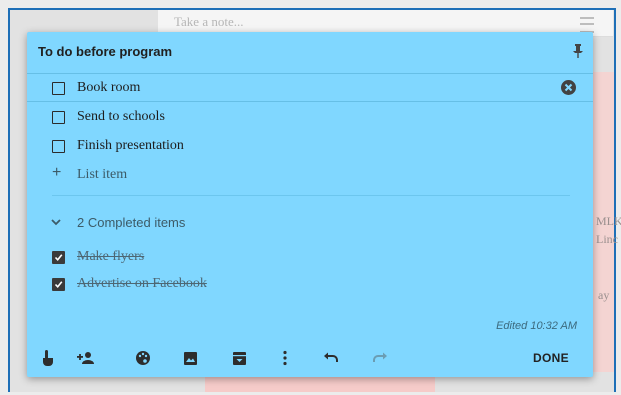 The height and width of the screenshot is (395, 621). Describe the element at coordinates (587, 25) in the screenshot. I see `new-list-icon` at that location.